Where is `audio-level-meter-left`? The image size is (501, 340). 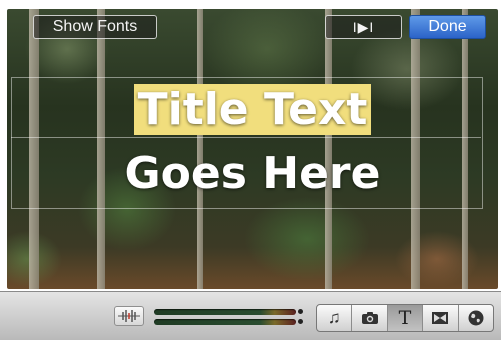
audio-level-meter-left is located at coordinates (225, 312).